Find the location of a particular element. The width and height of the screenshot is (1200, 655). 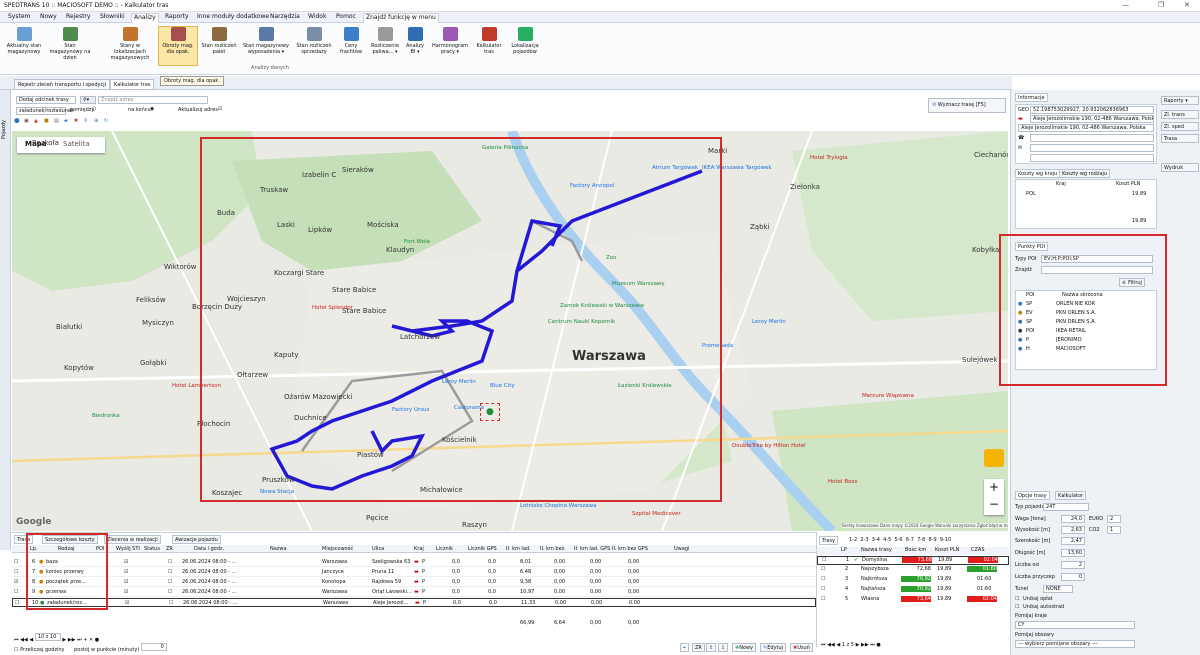

col-header: Wyślij STI is located at coordinates (128, 549).